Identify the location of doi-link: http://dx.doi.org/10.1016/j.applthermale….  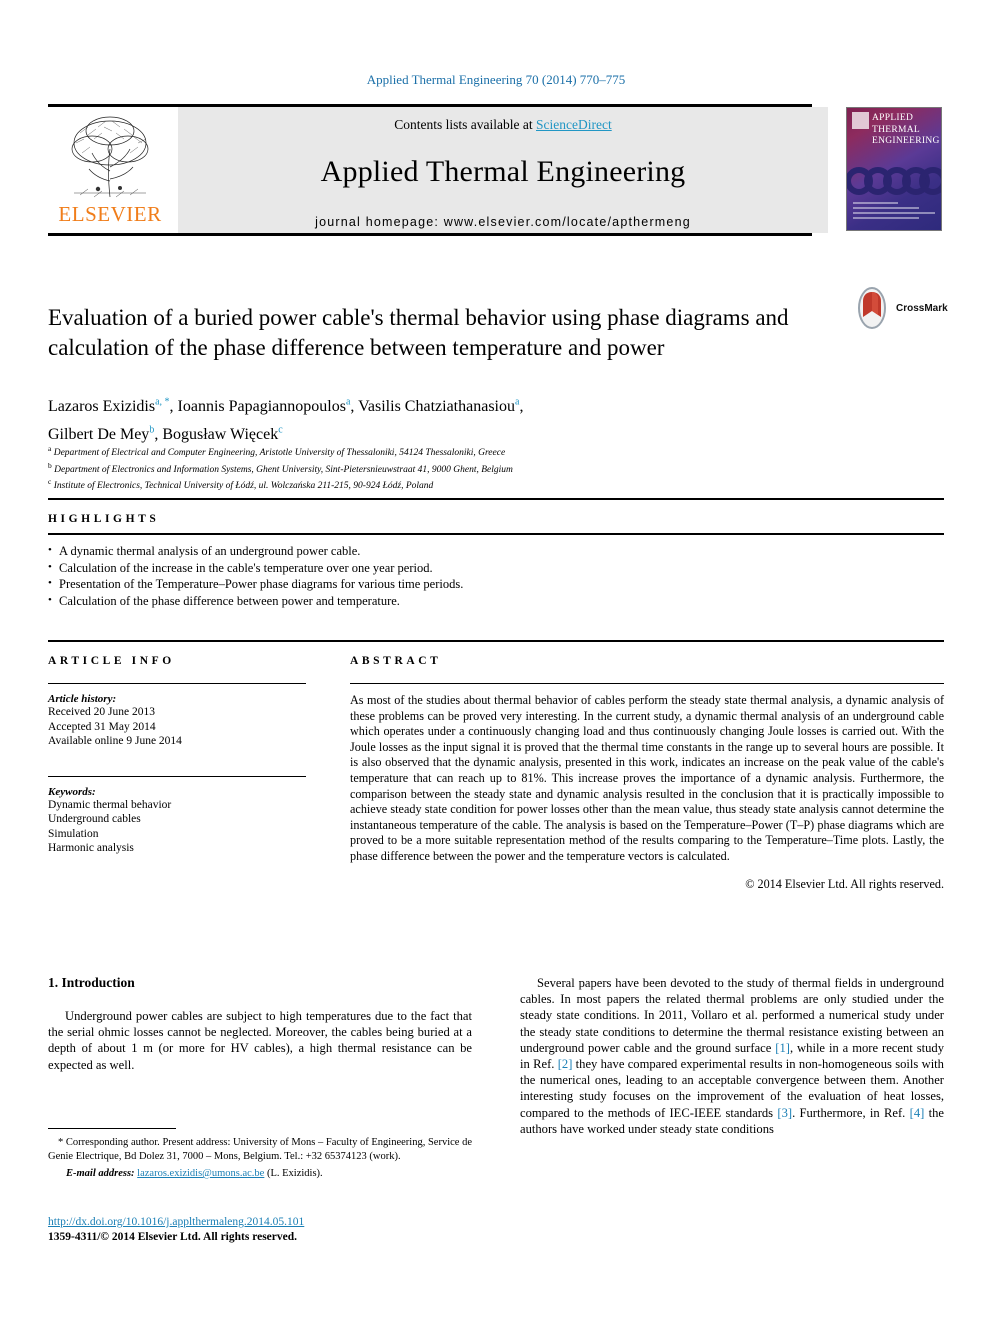
(176, 1222).